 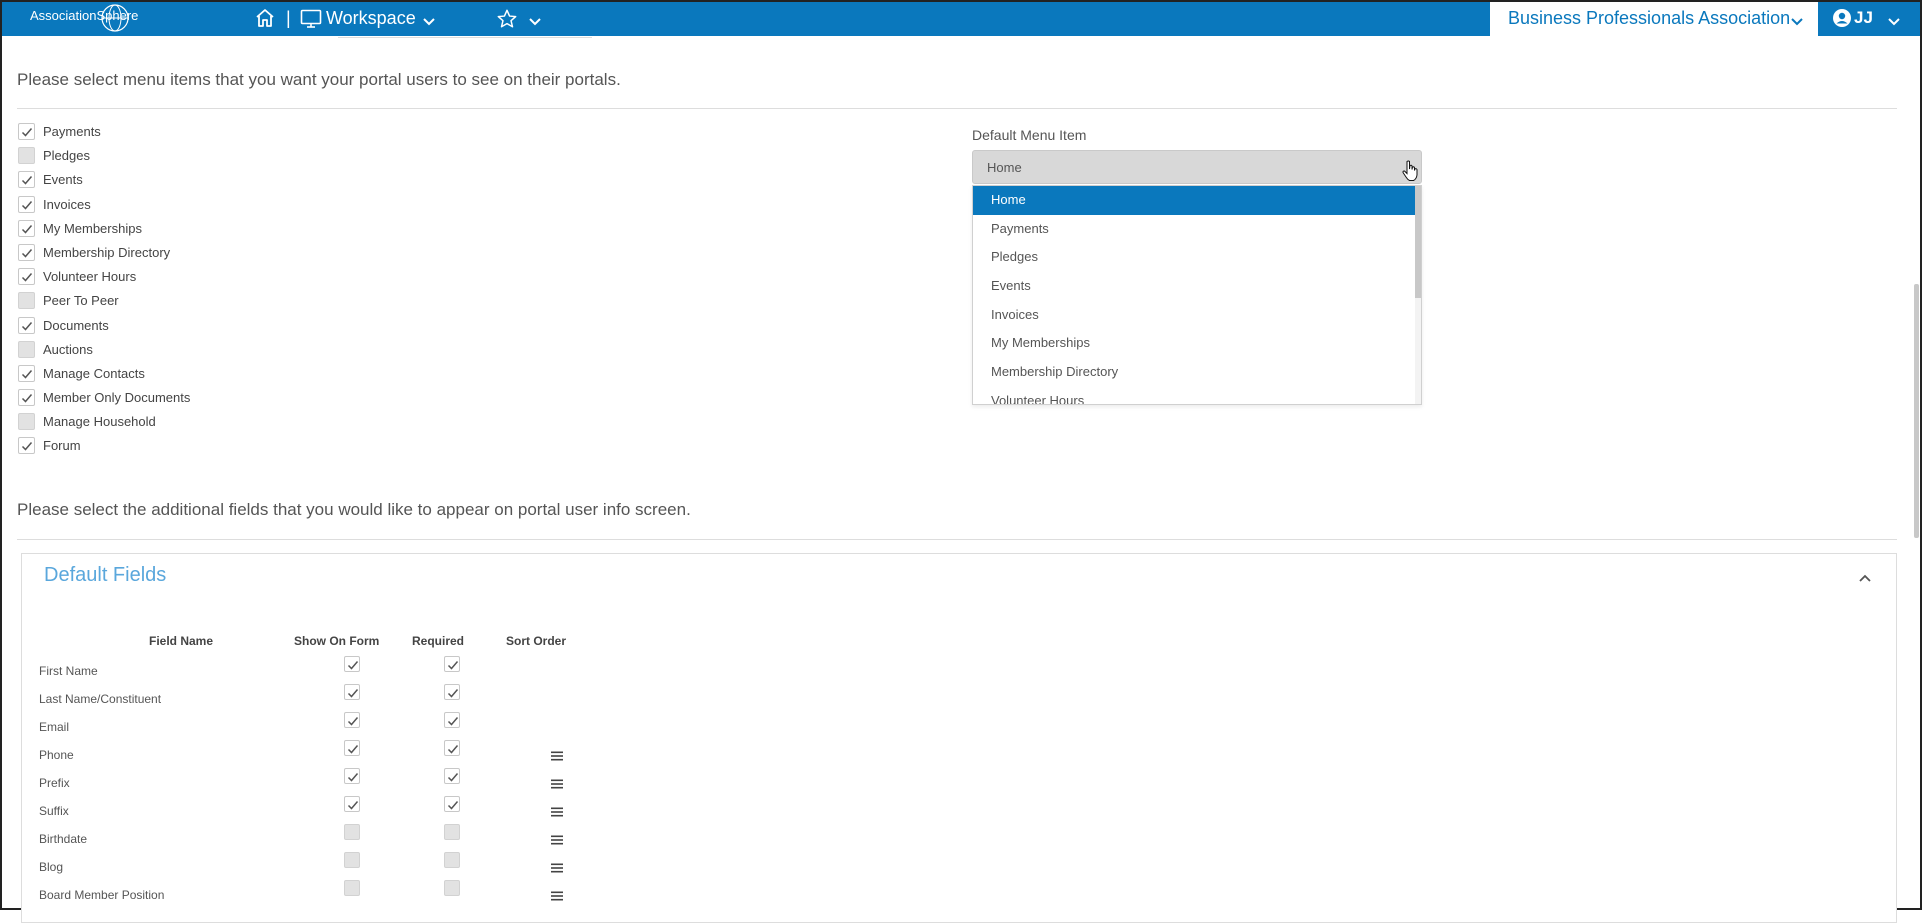 What do you see at coordinates (54, 727) in the screenshot?
I see `field-name: Email` at bounding box center [54, 727].